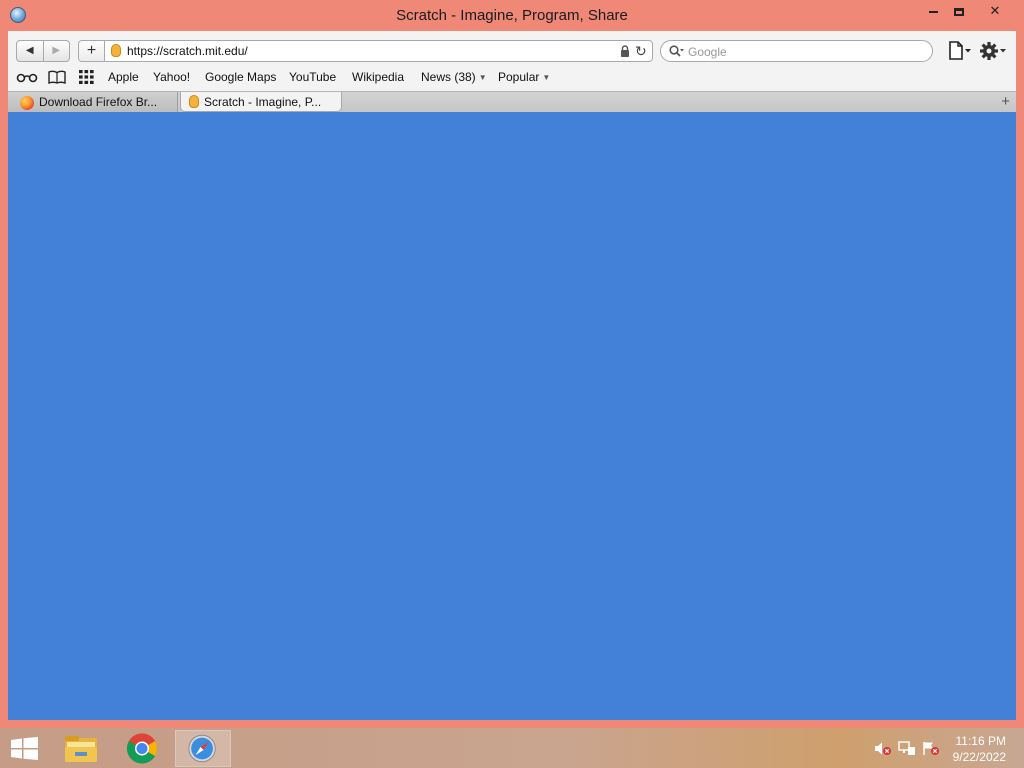 The height and width of the screenshot is (768, 1024). What do you see at coordinates (30, 51) in the screenshot?
I see `back-button: ◀` at bounding box center [30, 51].